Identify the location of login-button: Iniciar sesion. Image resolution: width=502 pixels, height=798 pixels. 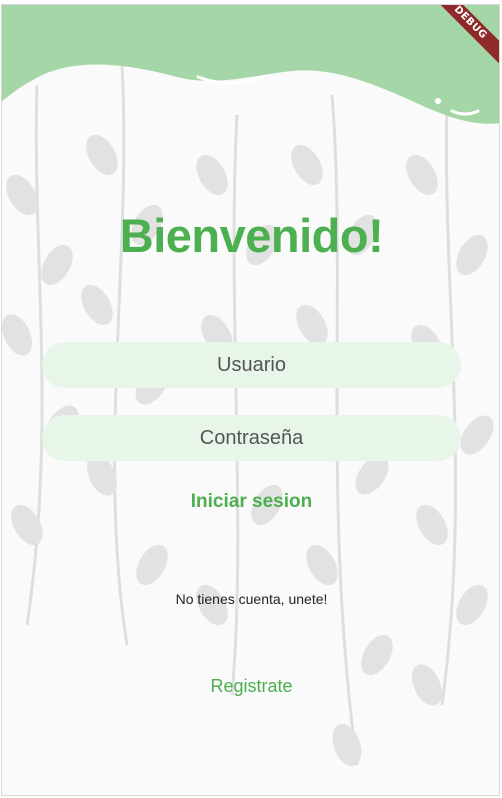
(250, 502).